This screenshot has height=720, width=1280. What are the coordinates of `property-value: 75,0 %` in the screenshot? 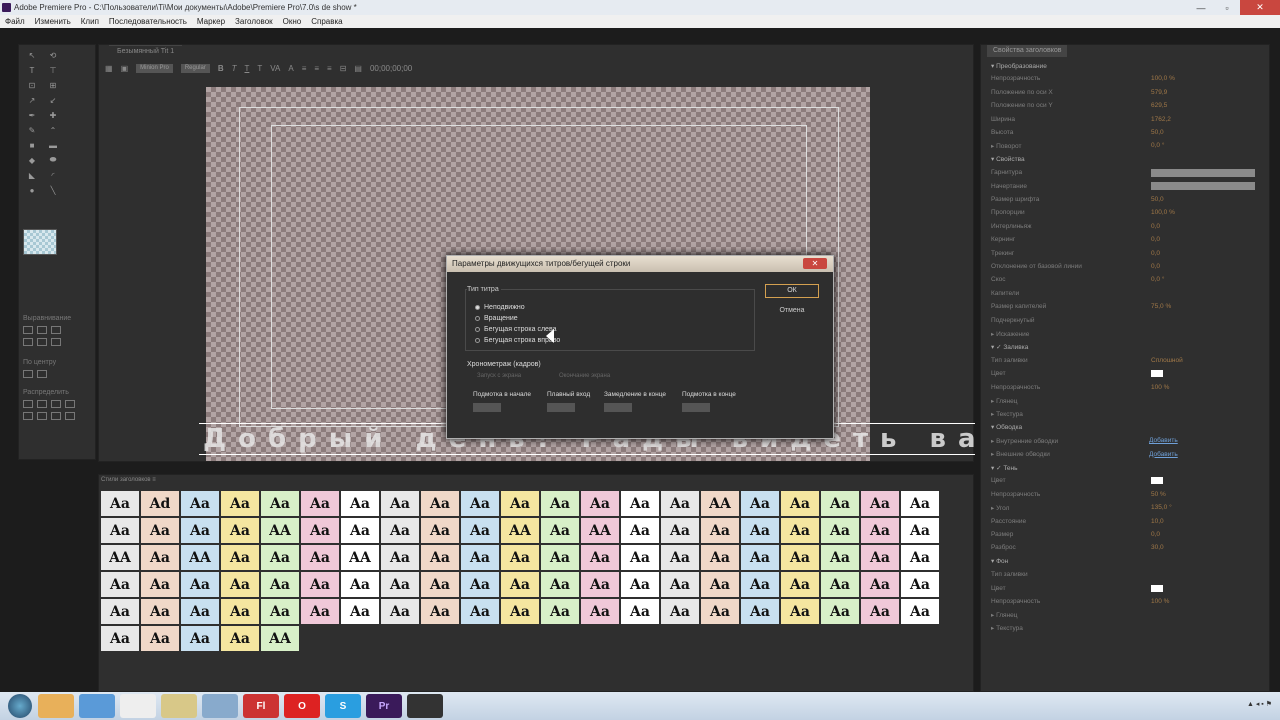 It's located at (1161, 306).